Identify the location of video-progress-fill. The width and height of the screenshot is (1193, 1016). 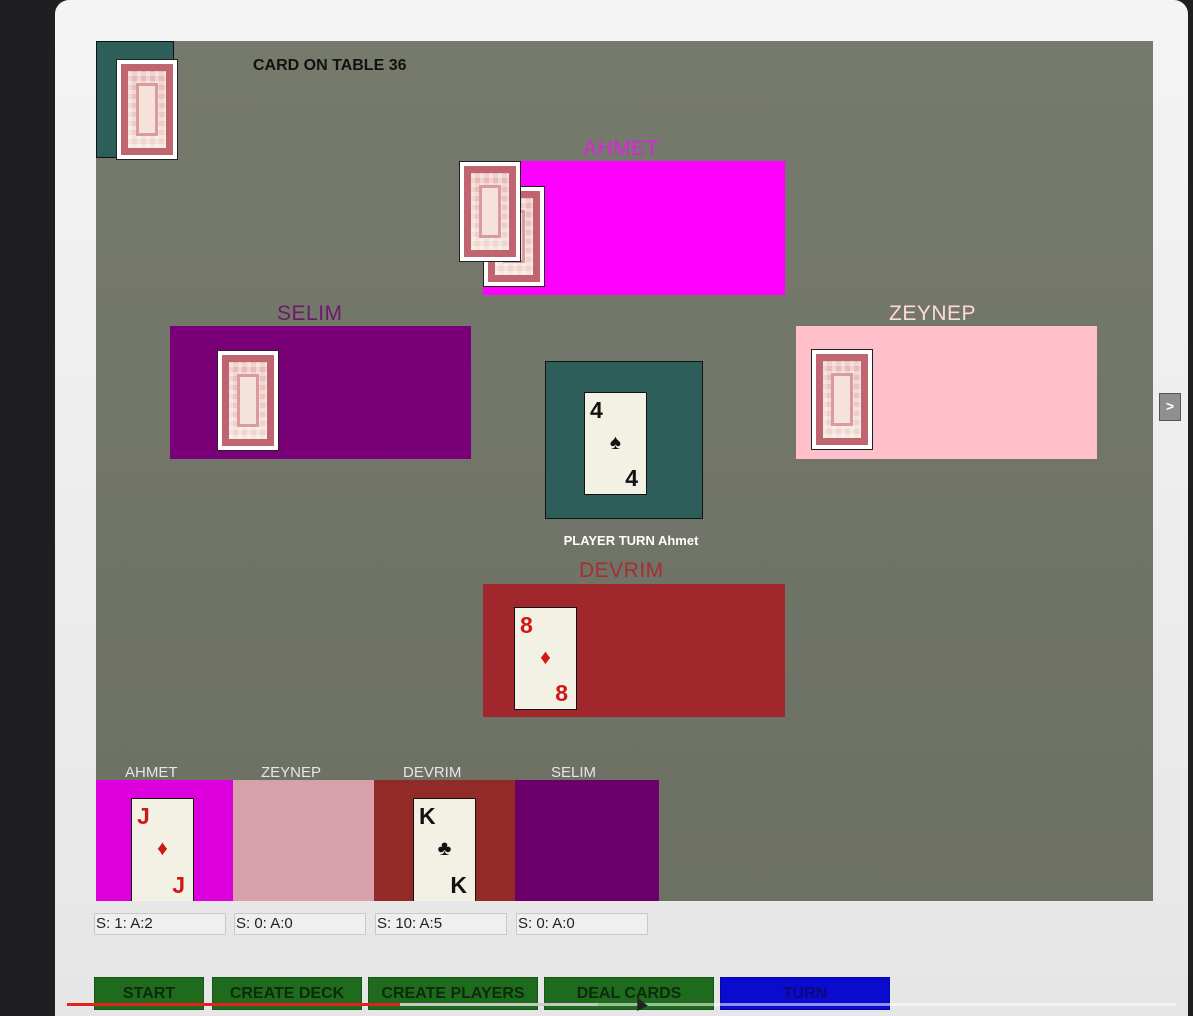
(233, 1004).